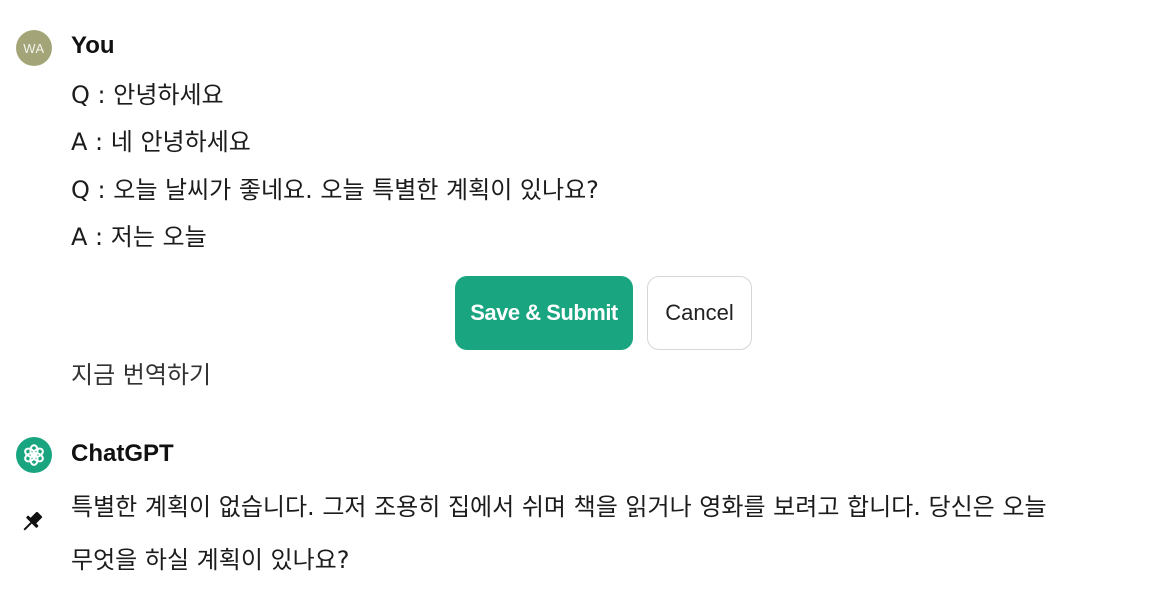  Describe the element at coordinates (699, 313) in the screenshot. I see `cancel-button: Cancel` at that location.